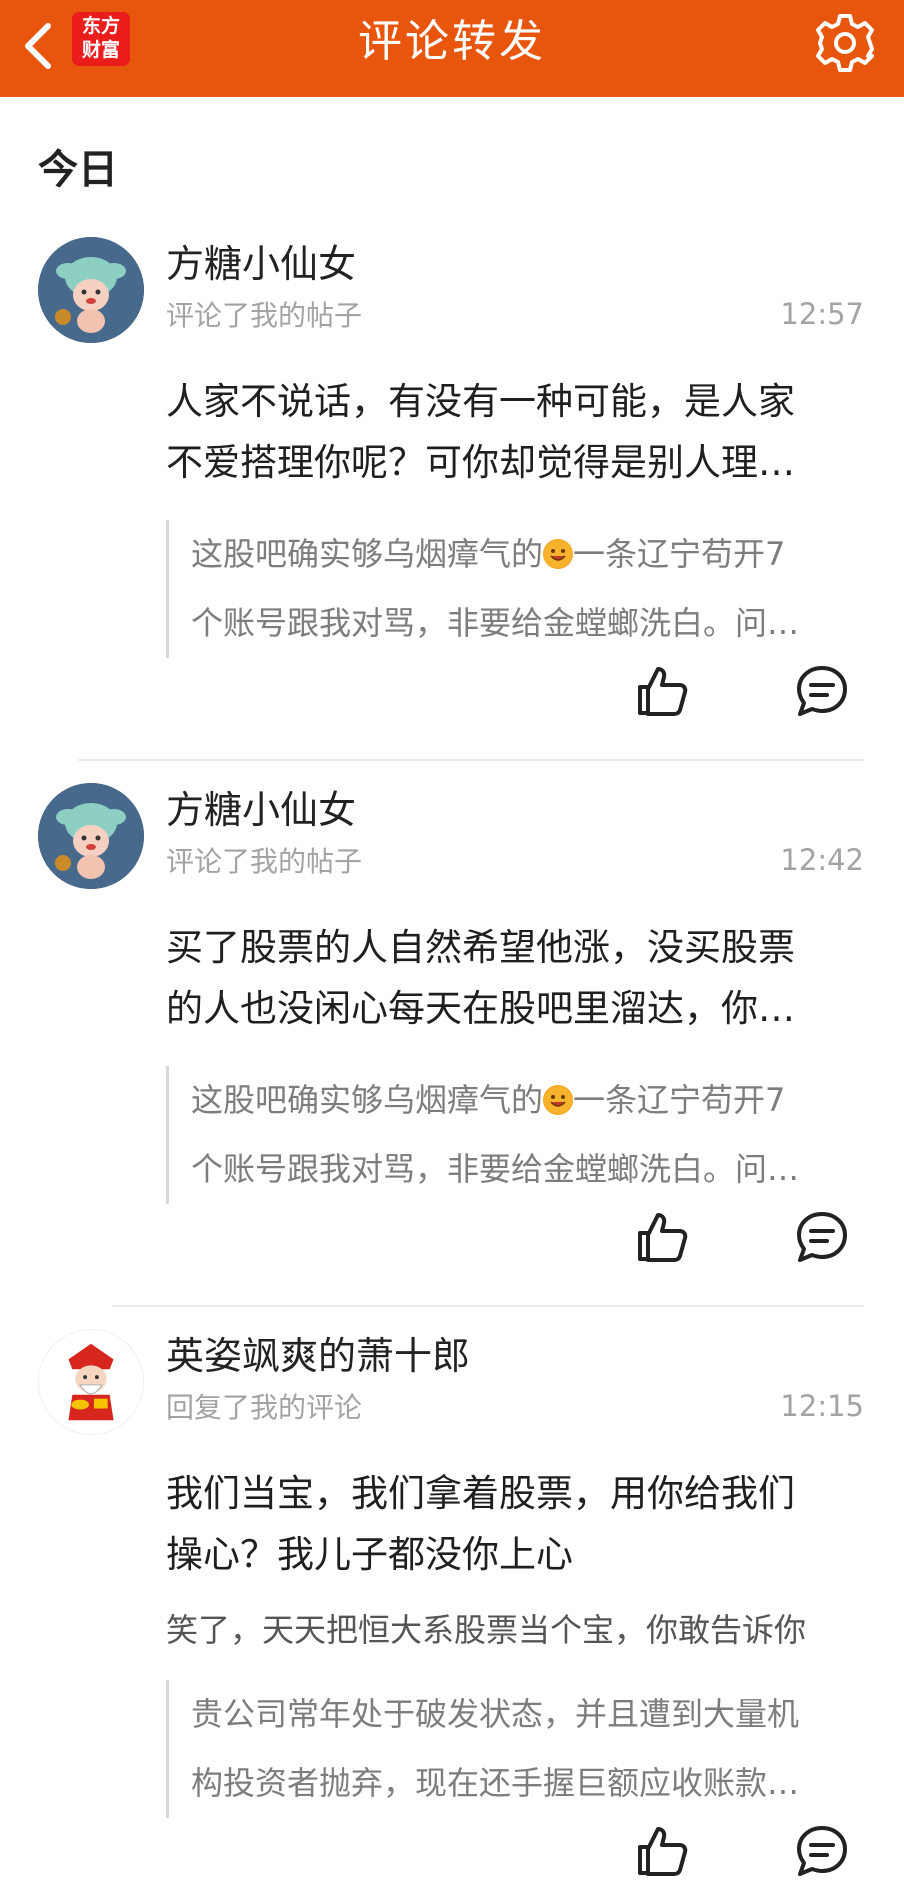 Image resolution: width=904 pixels, height=1883 pixels. I want to click on section-title-today: 今日, so click(78, 170).